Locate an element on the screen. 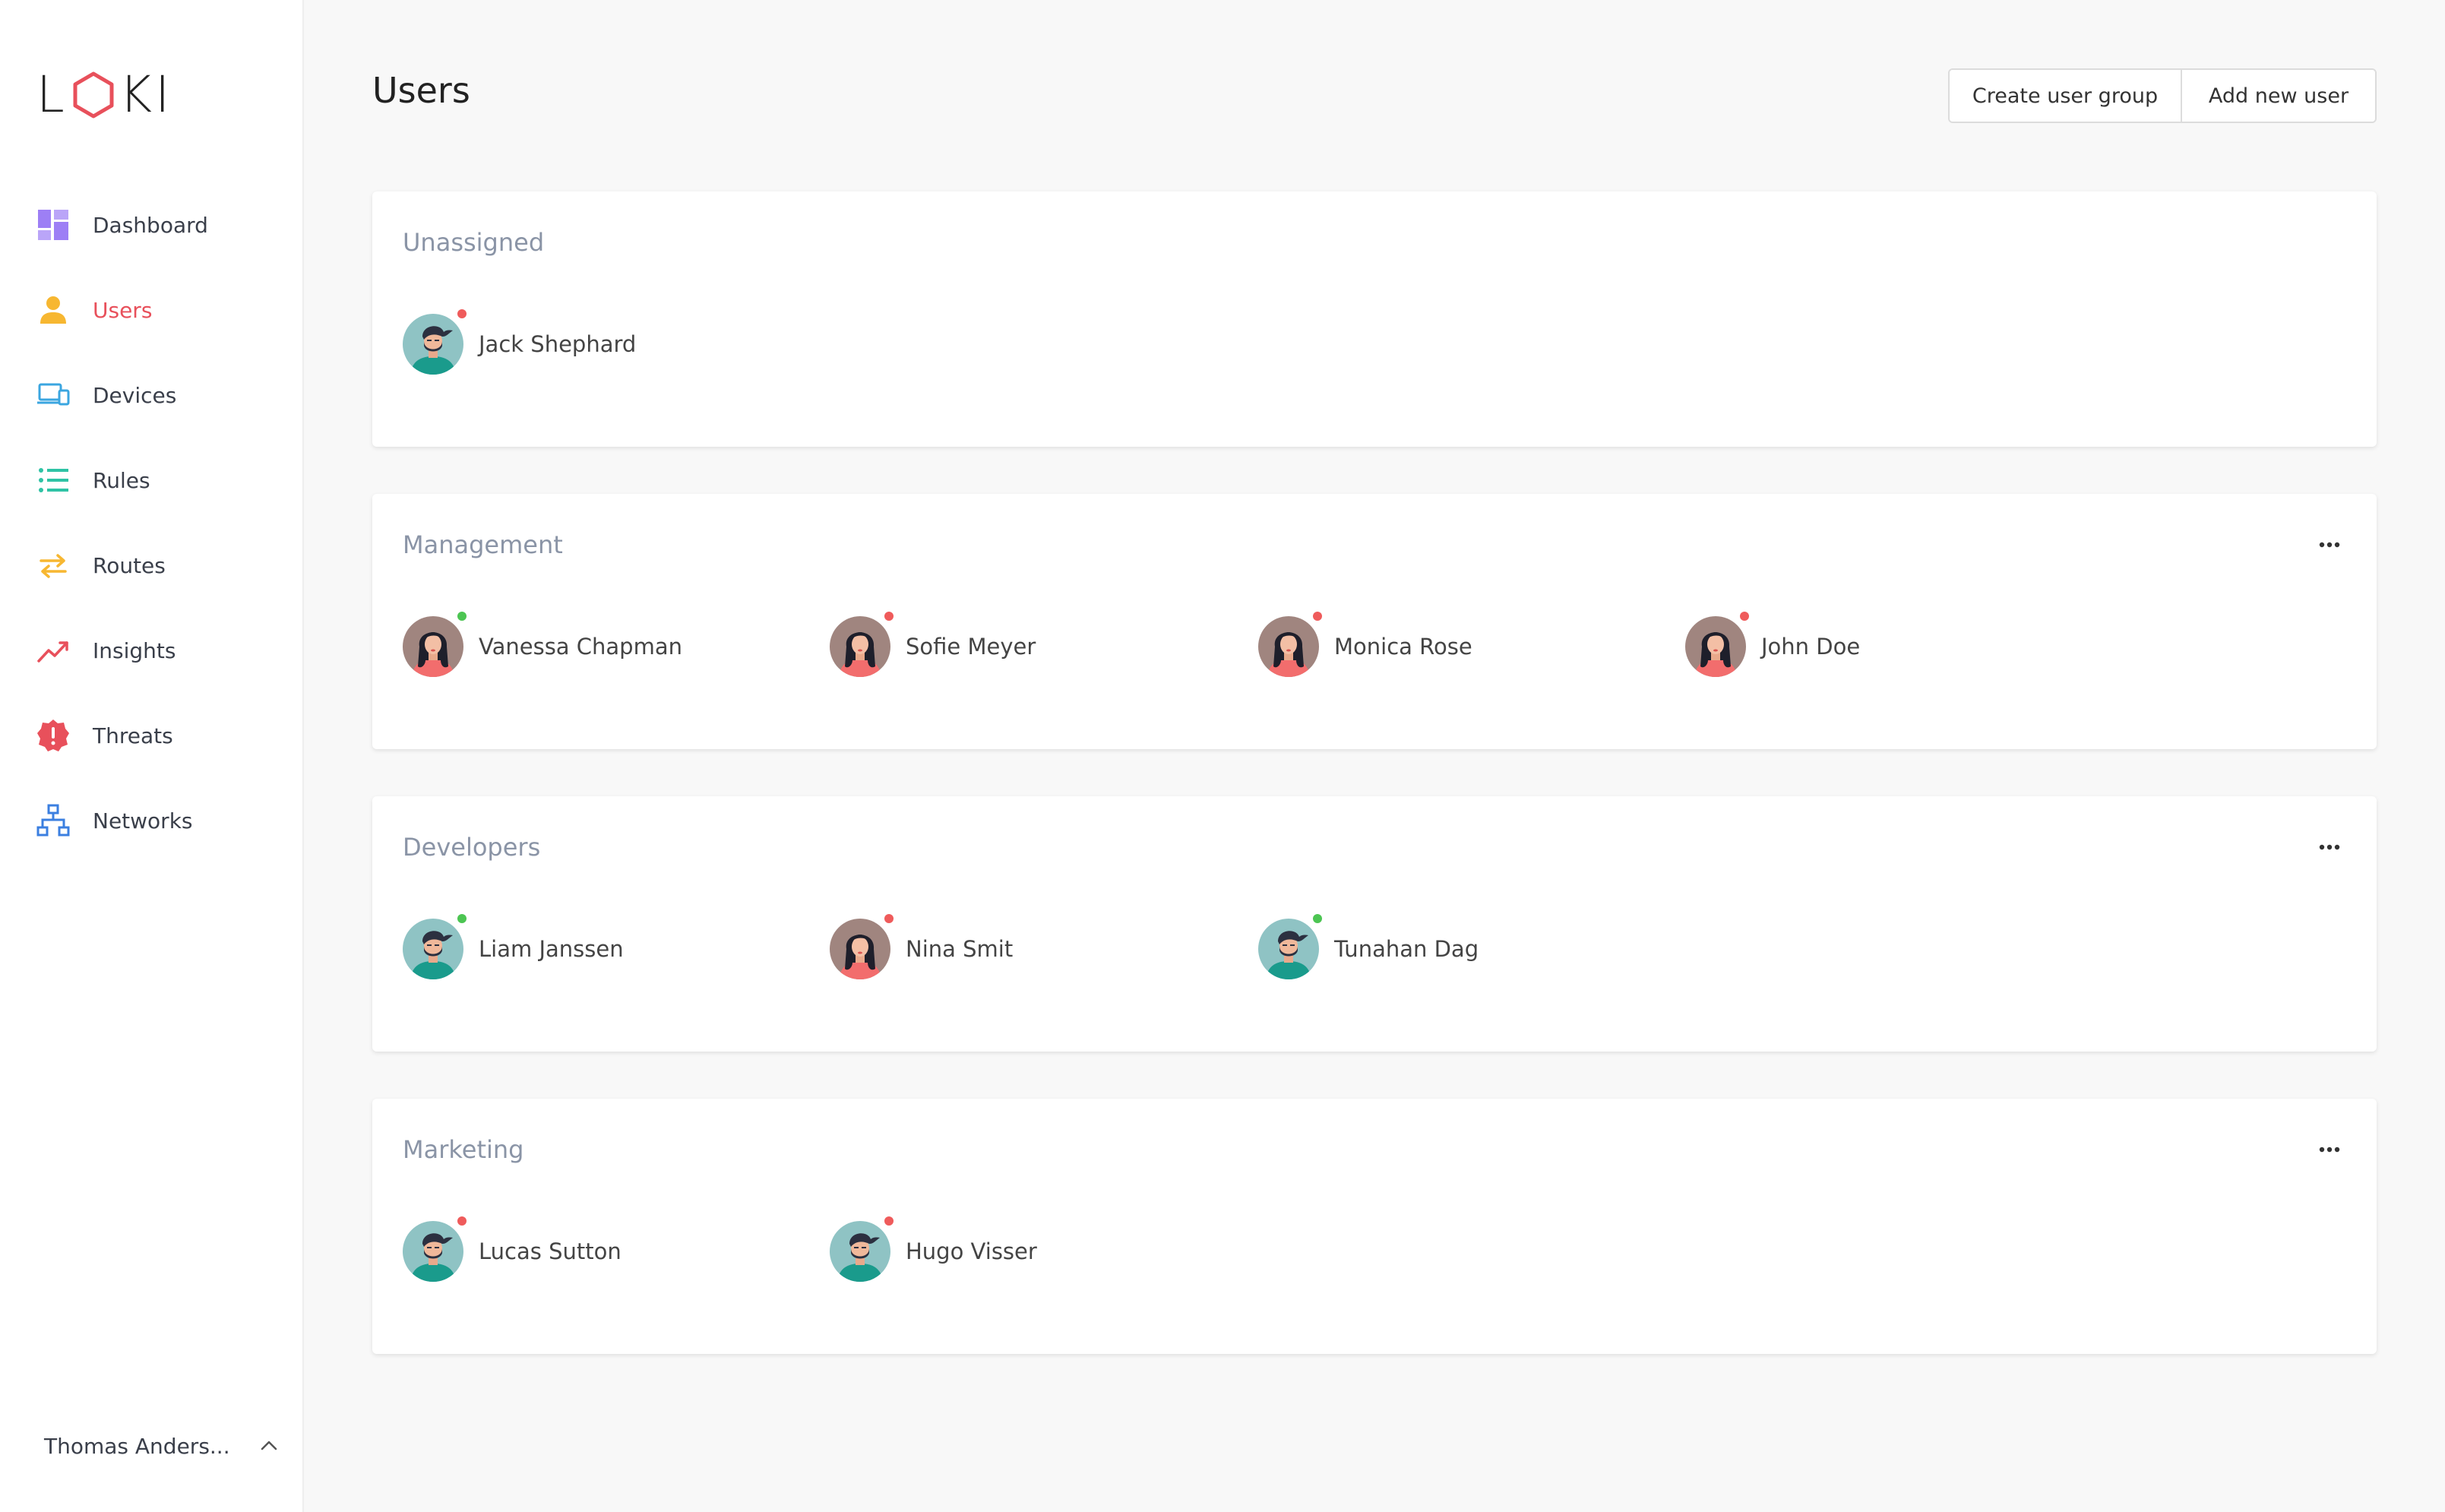 This screenshot has height=1512, width=2445. devices-icon is located at coordinates (53, 394).